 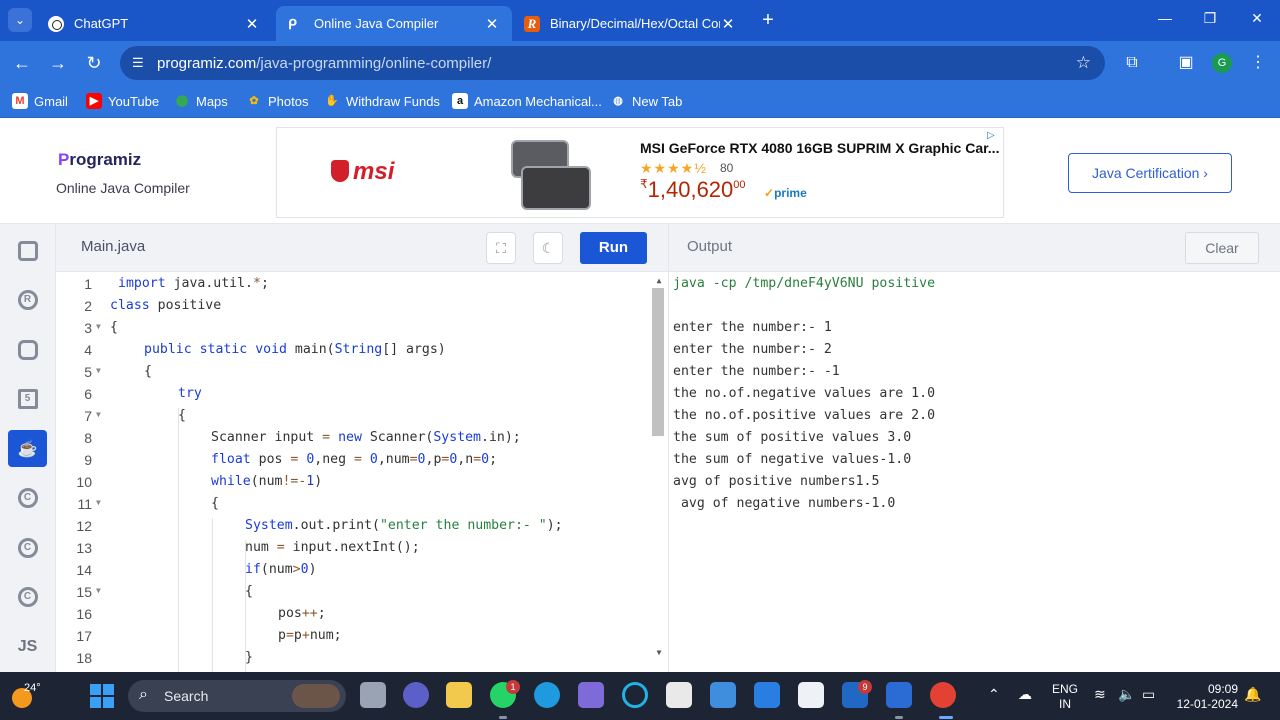 What do you see at coordinates (404, 525) in the screenshot?
I see `code-line: System.out.print("enter the number:- ");` at bounding box center [404, 525].